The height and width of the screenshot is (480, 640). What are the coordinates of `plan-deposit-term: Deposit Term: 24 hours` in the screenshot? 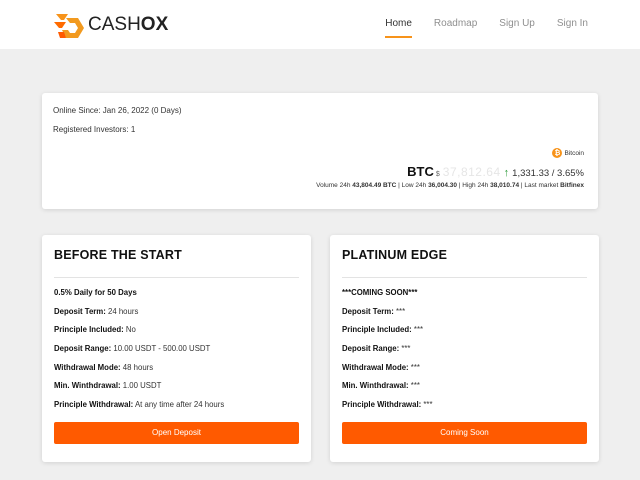 It's located at (96, 311).